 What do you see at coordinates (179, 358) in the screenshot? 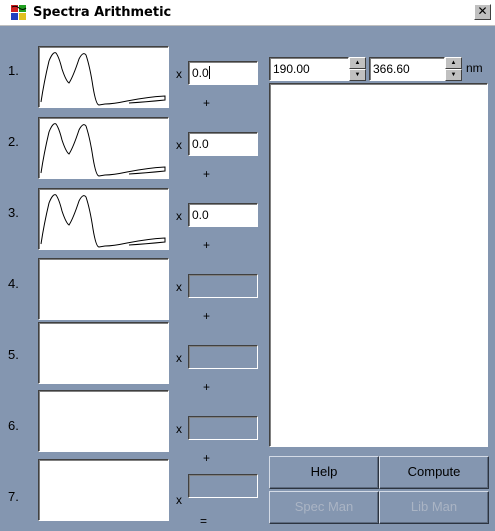
I see `times-symbol-5: x` at bounding box center [179, 358].